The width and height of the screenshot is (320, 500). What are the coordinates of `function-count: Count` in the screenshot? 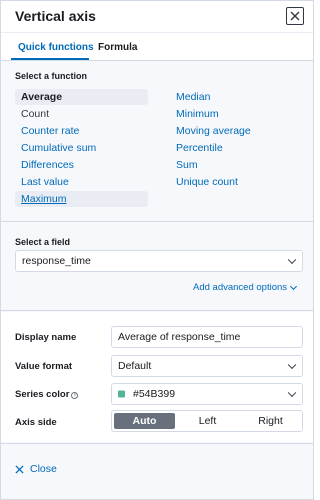 It's located at (35, 114).